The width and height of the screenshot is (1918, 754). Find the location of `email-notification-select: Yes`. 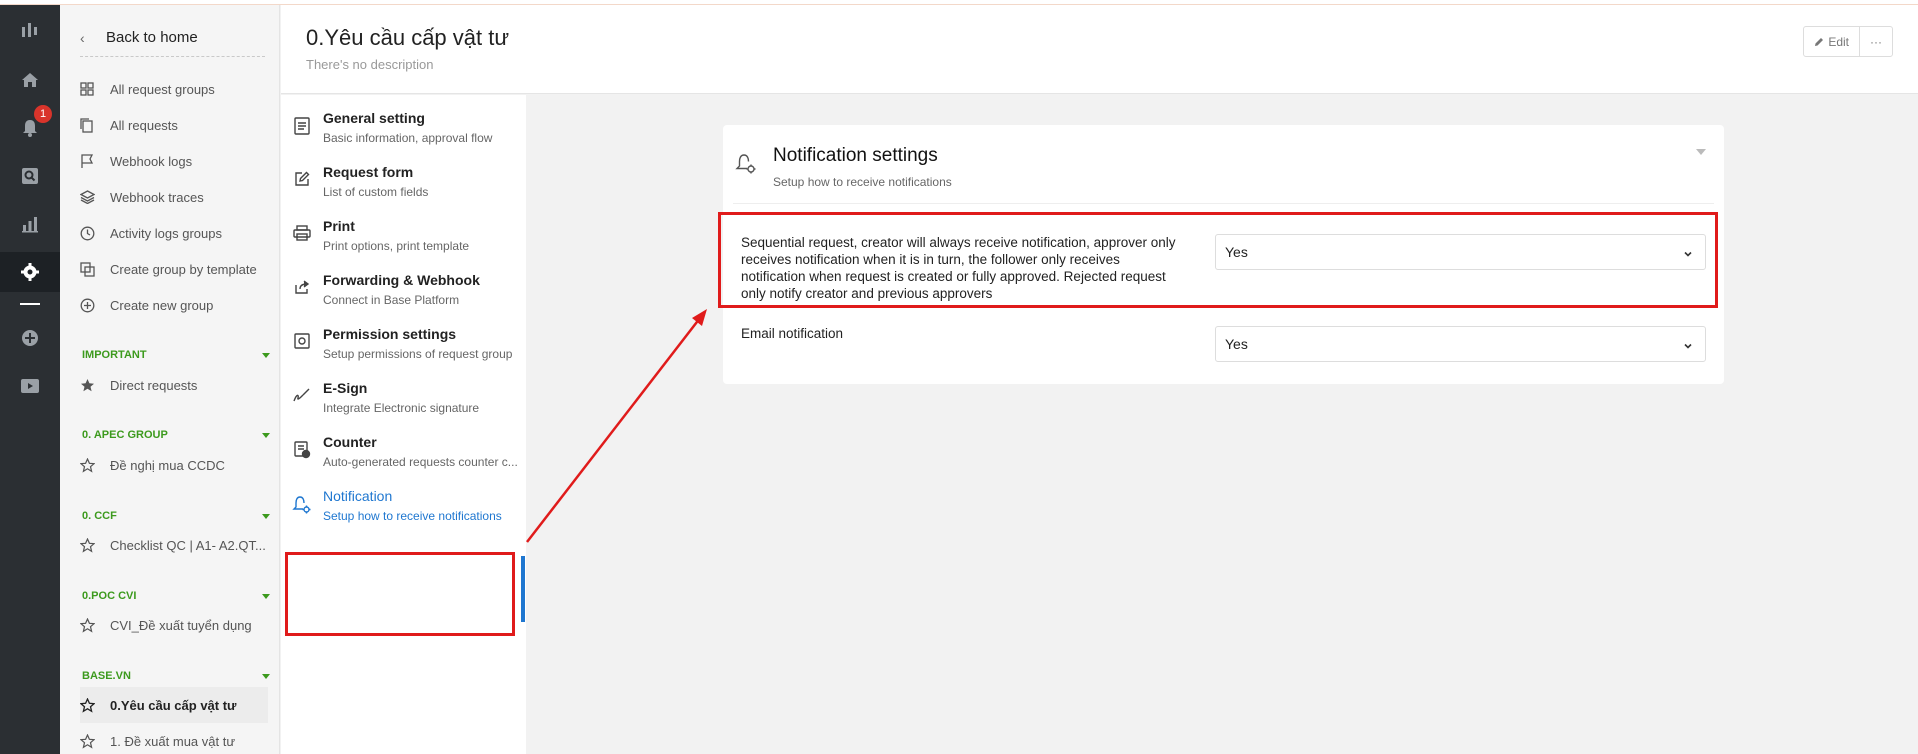

email-notification-select: Yes is located at coordinates (1460, 344).